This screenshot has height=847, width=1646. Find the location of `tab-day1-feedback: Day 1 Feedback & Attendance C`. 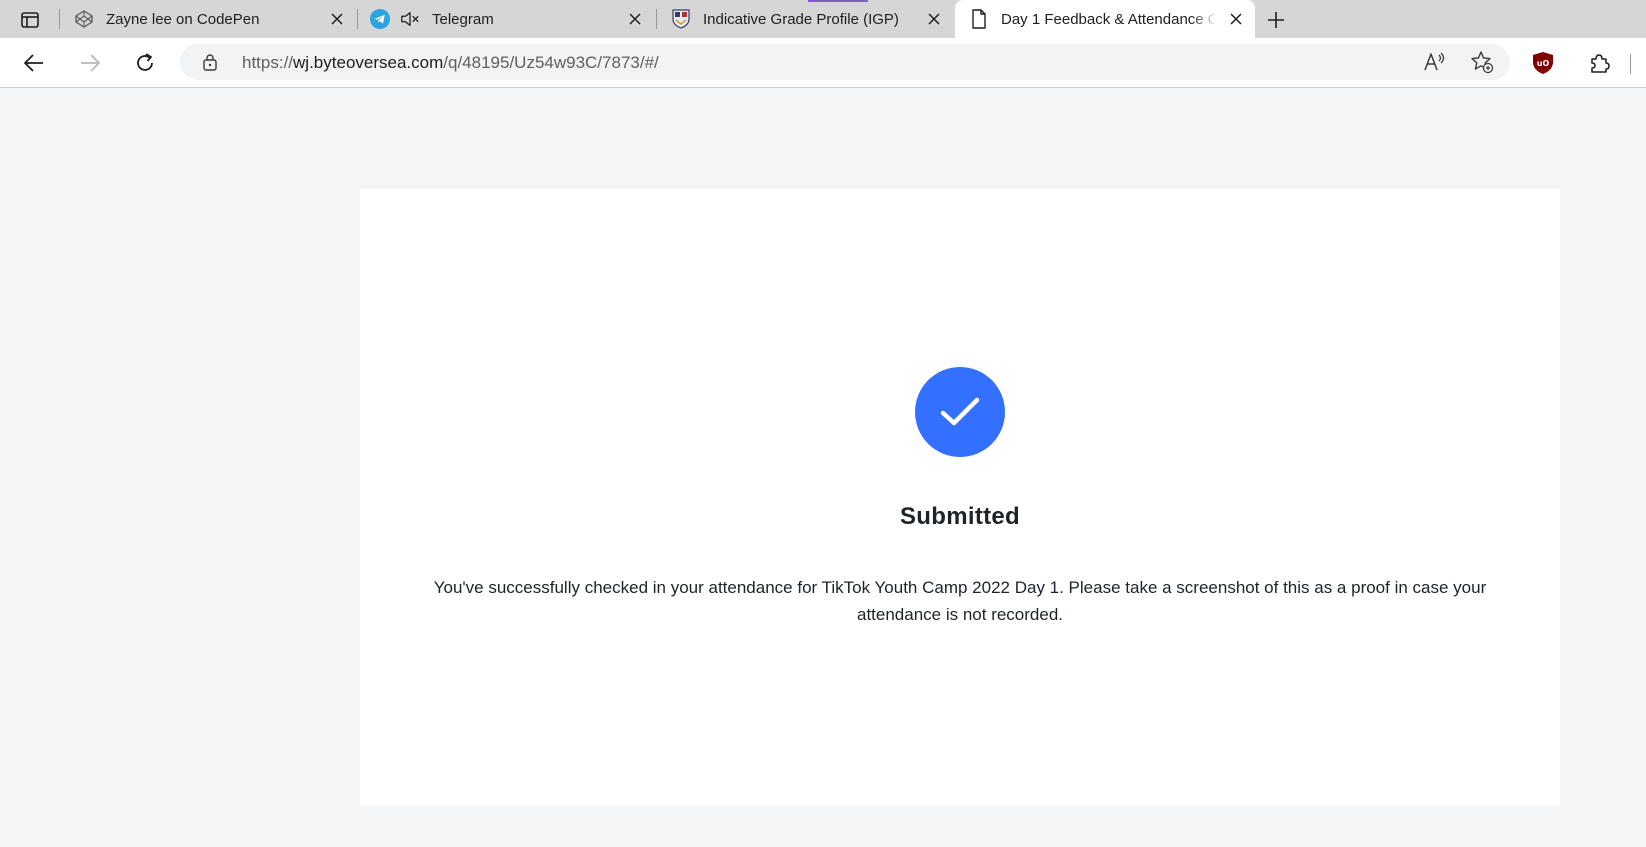

tab-day1-feedback: Day 1 Feedback & Attendance C is located at coordinates (1105, 19).